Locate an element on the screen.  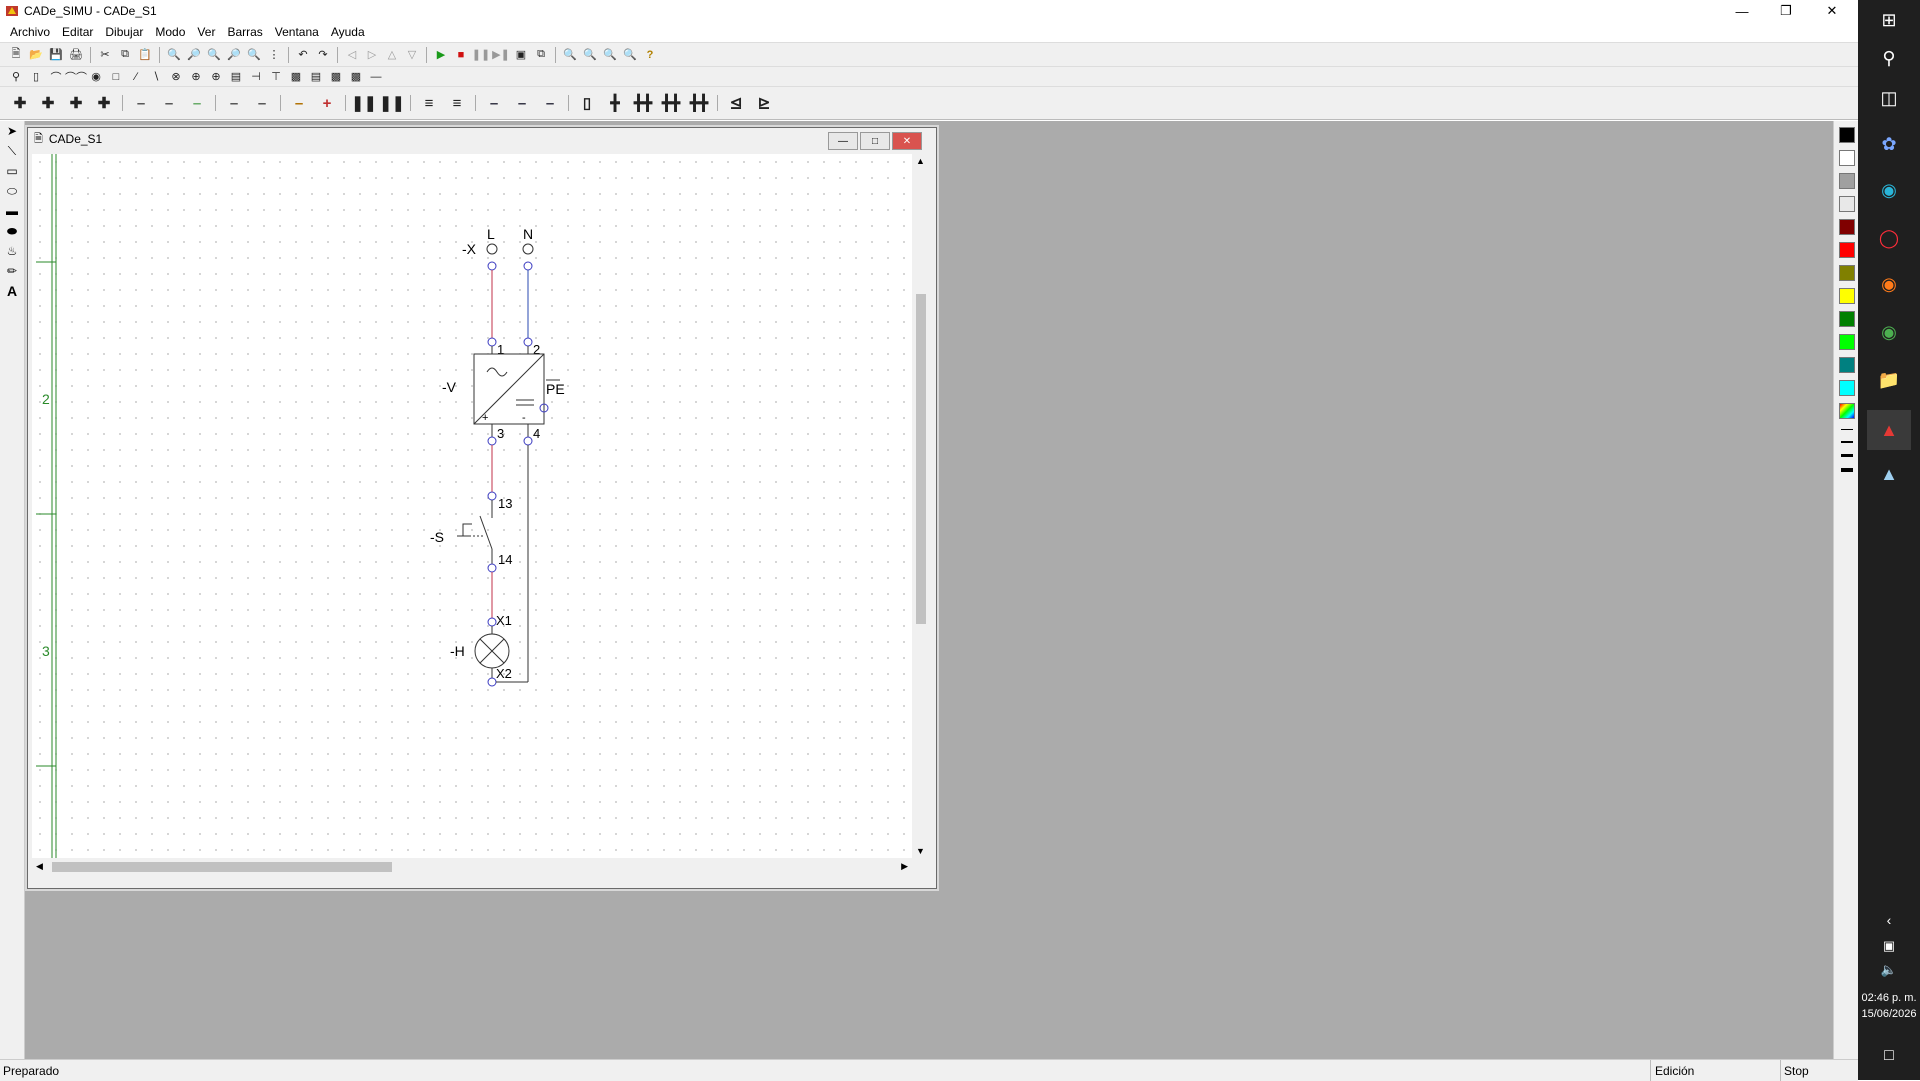
windows-icon: ⧉ is located at coordinates (541, 55).